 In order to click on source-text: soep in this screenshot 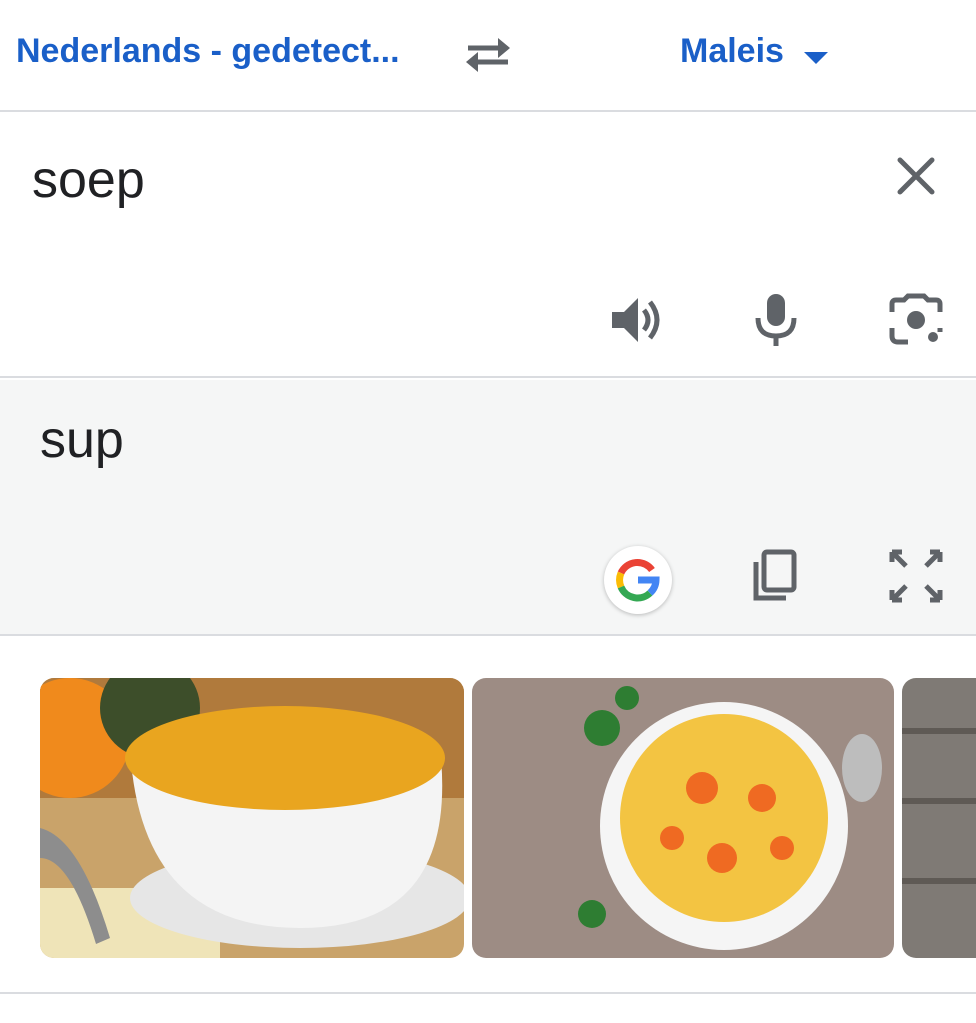, I will do `click(88, 180)`.